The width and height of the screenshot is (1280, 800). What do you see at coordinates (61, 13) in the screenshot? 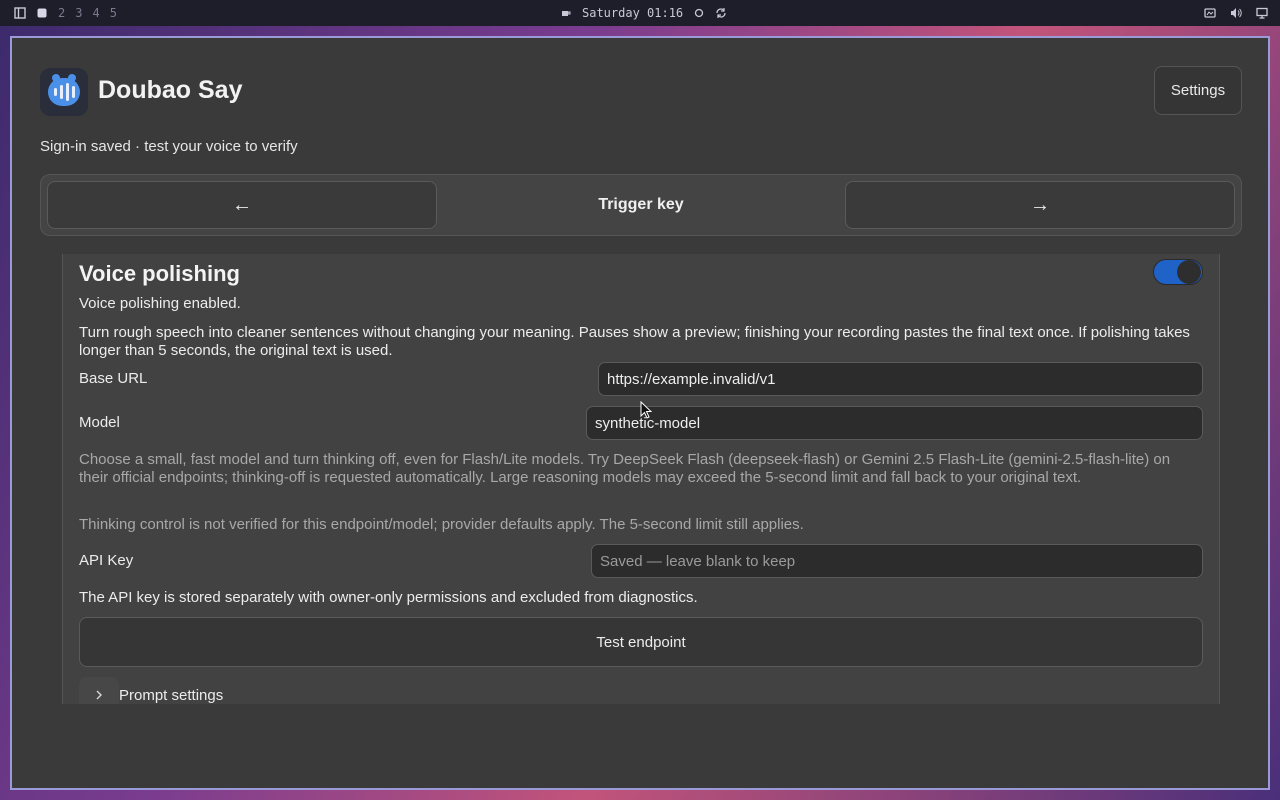
I see `workspace-2: 2` at bounding box center [61, 13].